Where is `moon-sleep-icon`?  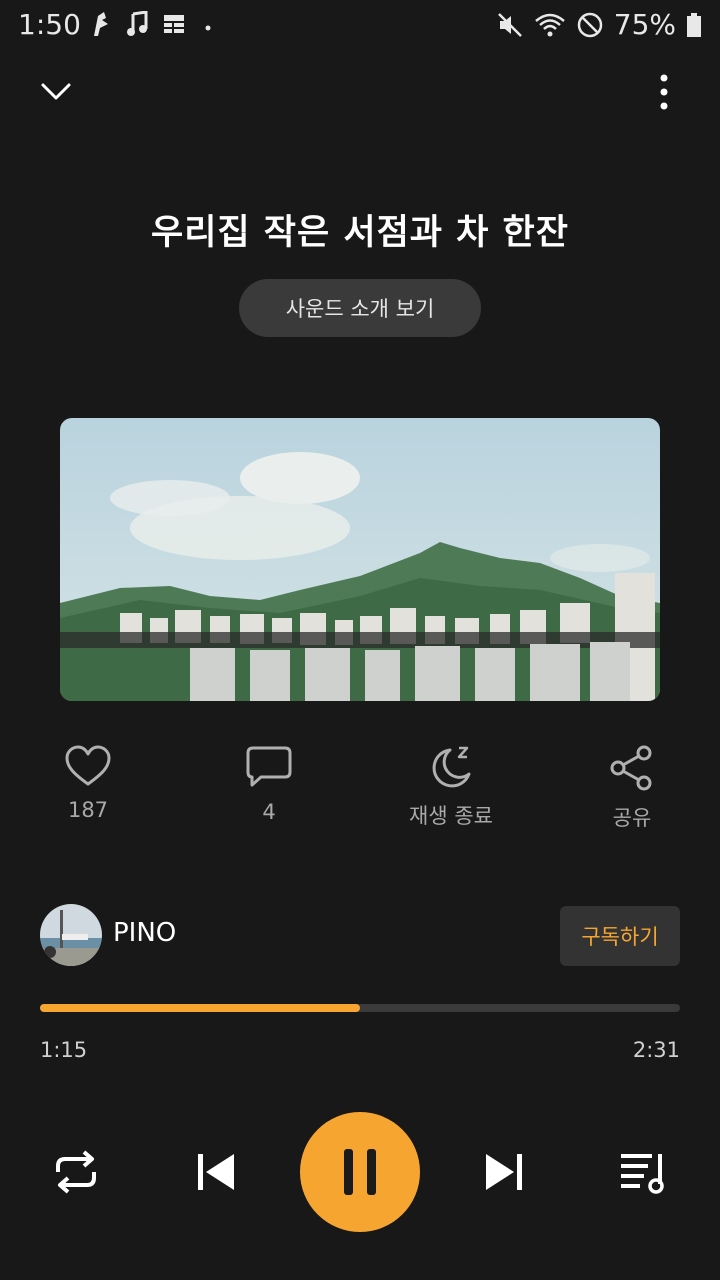
moon-sleep-icon is located at coordinates (451, 767).